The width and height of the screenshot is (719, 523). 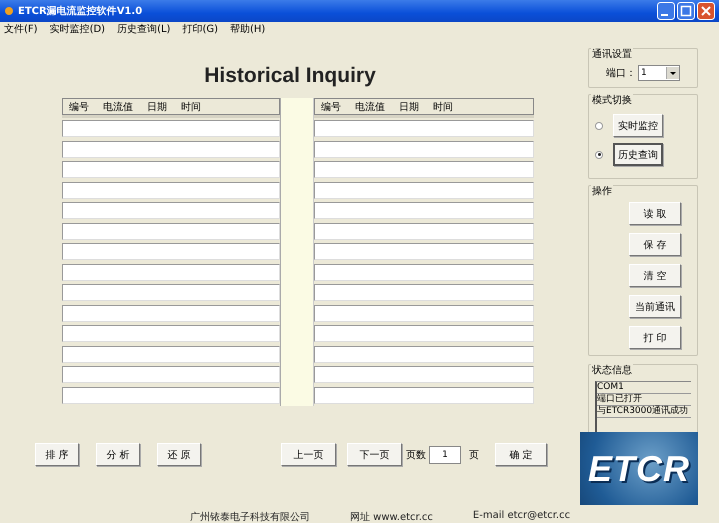 What do you see at coordinates (655, 306) in the screenshot?
I see `operation-button: 当前通讯` at bounding box center [655, 306].